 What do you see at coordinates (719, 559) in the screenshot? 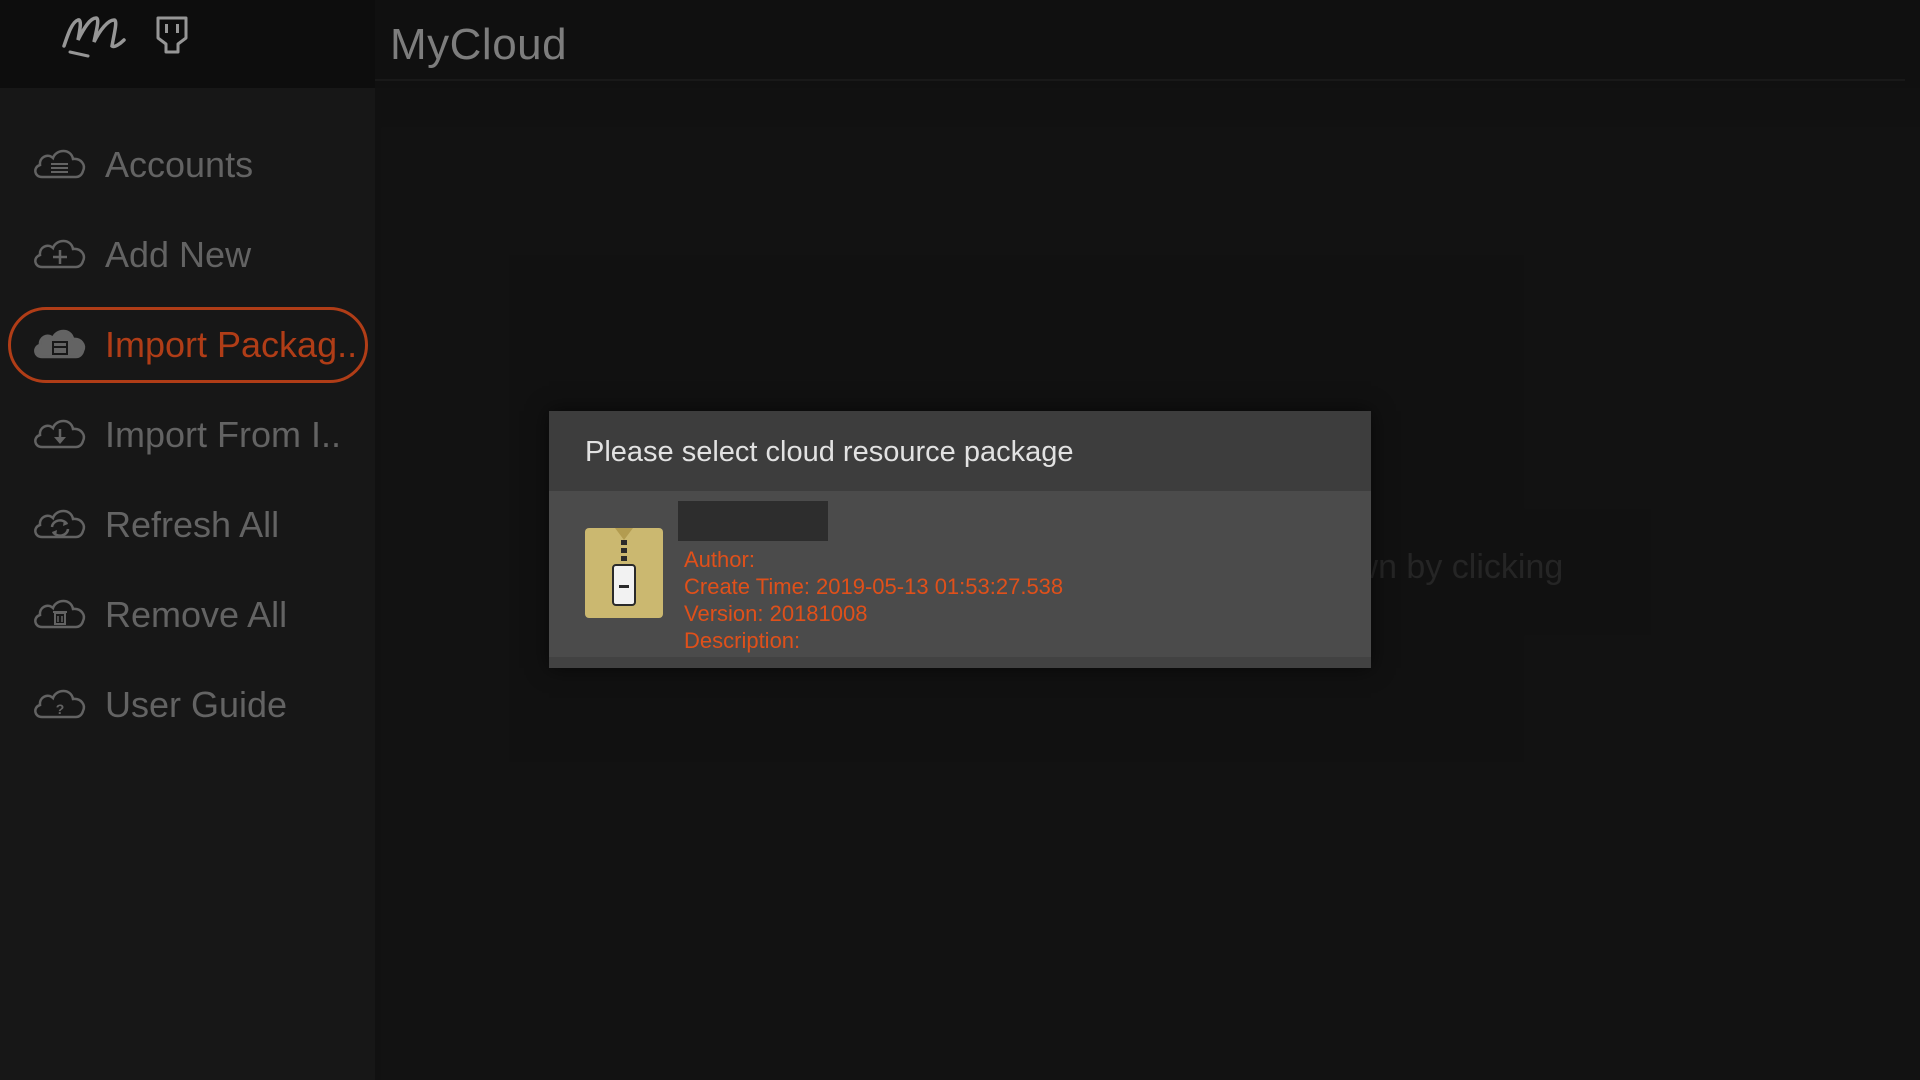
I see `package-author: Author:` at bounding box center [719, 559].